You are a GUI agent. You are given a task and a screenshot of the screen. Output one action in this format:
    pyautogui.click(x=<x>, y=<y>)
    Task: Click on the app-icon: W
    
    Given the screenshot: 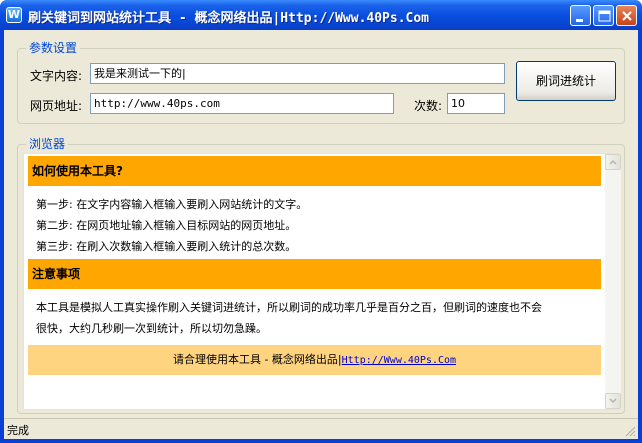 What is the action you would take?
    pyautogui.click(x=14, y=15)
    